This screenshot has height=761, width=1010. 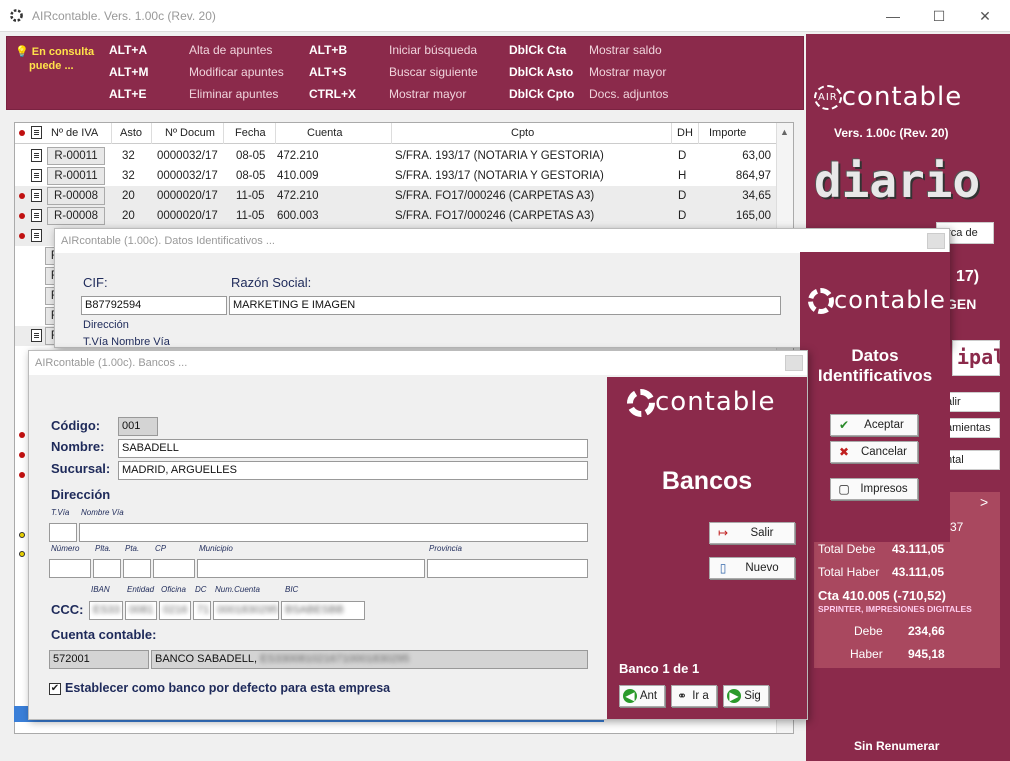 What do you see at coordinates (628, 72) in the screenshot?
I see `shortcut-desc: Mostrar mayor` at bounding box center [628, 72].